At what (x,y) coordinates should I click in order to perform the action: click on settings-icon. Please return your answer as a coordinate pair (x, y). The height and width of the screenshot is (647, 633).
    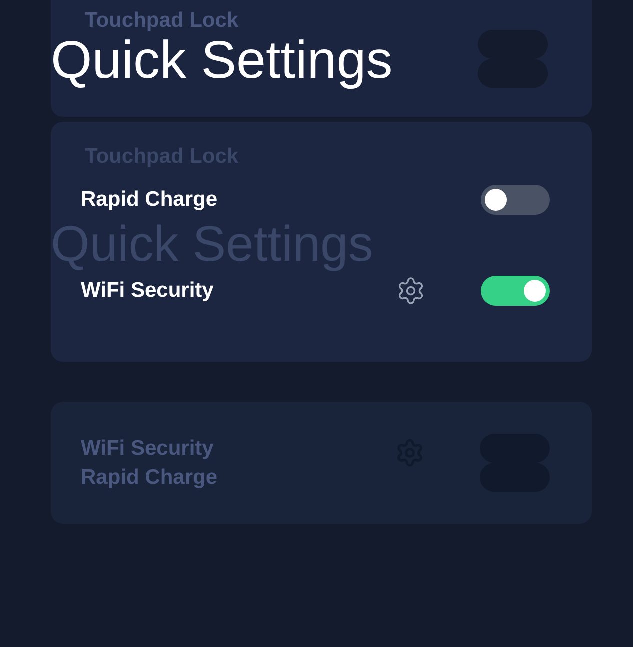
    Looking at the image, I should click on (411, 291).